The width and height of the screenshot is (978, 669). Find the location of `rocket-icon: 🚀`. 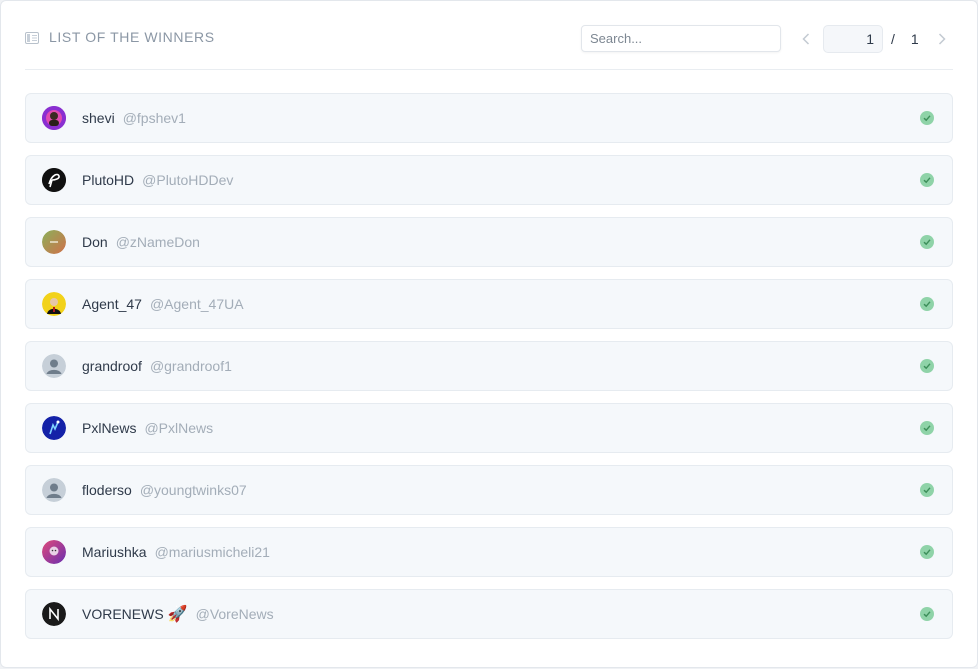

rocket-icon: 🚀 is located at coordinates (177, 614).